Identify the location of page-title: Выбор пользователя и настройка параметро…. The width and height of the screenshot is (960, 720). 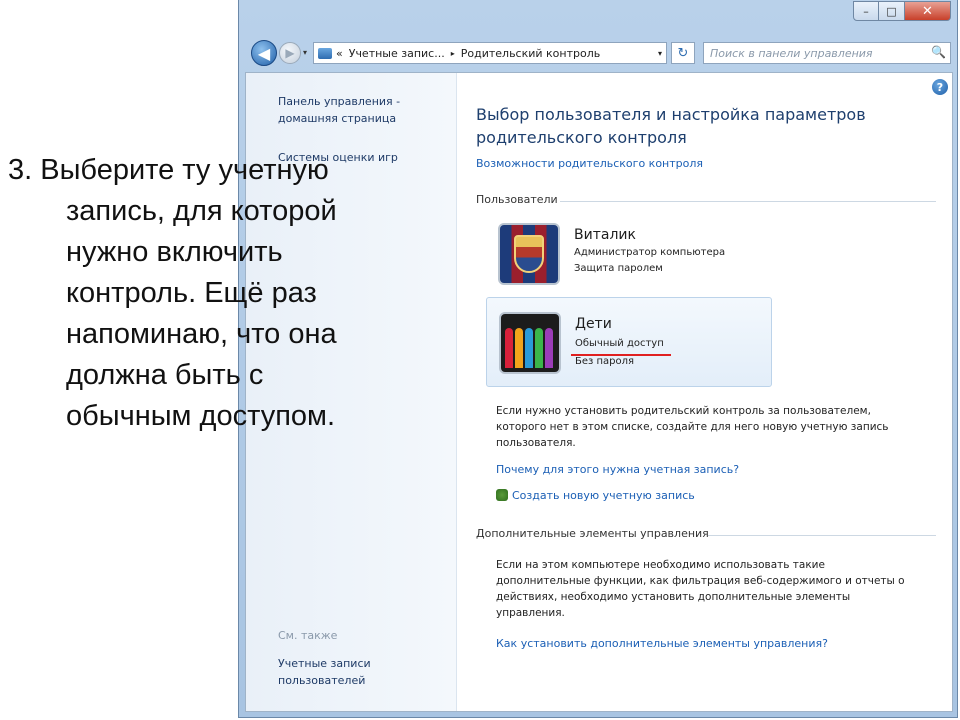
(671, 126).